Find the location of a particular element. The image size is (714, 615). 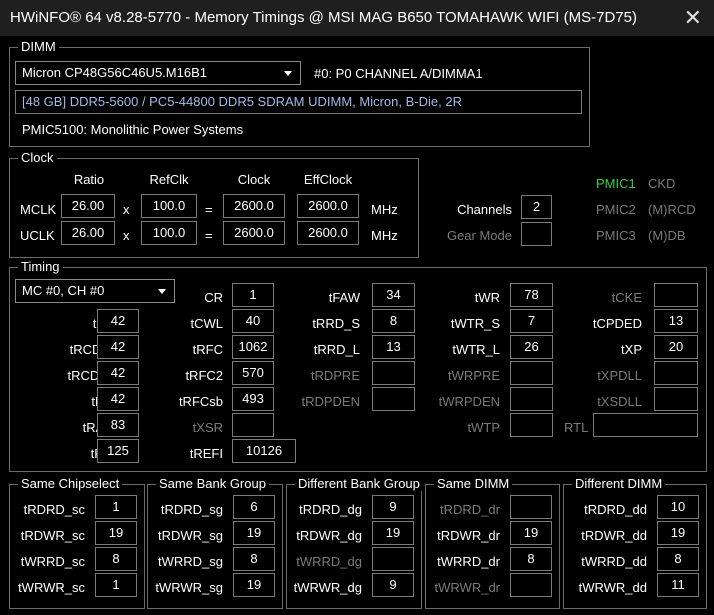

timing-value-trfc2: 570 is located at coordinates (253, 373).